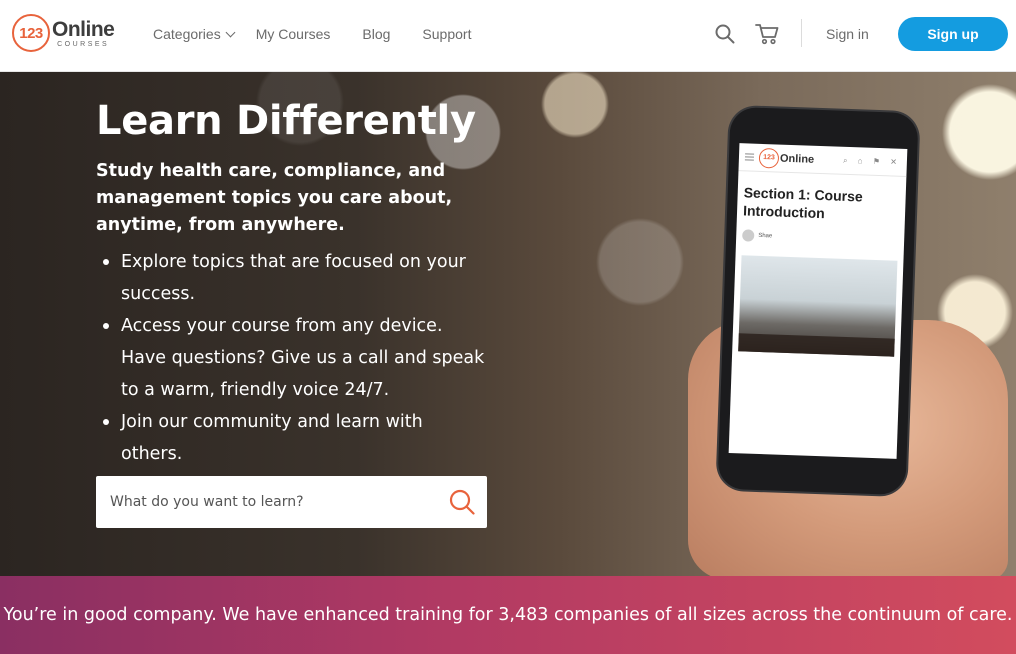 This screenshot has width=1016, height=654. What do you see at coordinates (748, 235) in the screenshot?
I see `avatar` at bounding box center [748, 235].